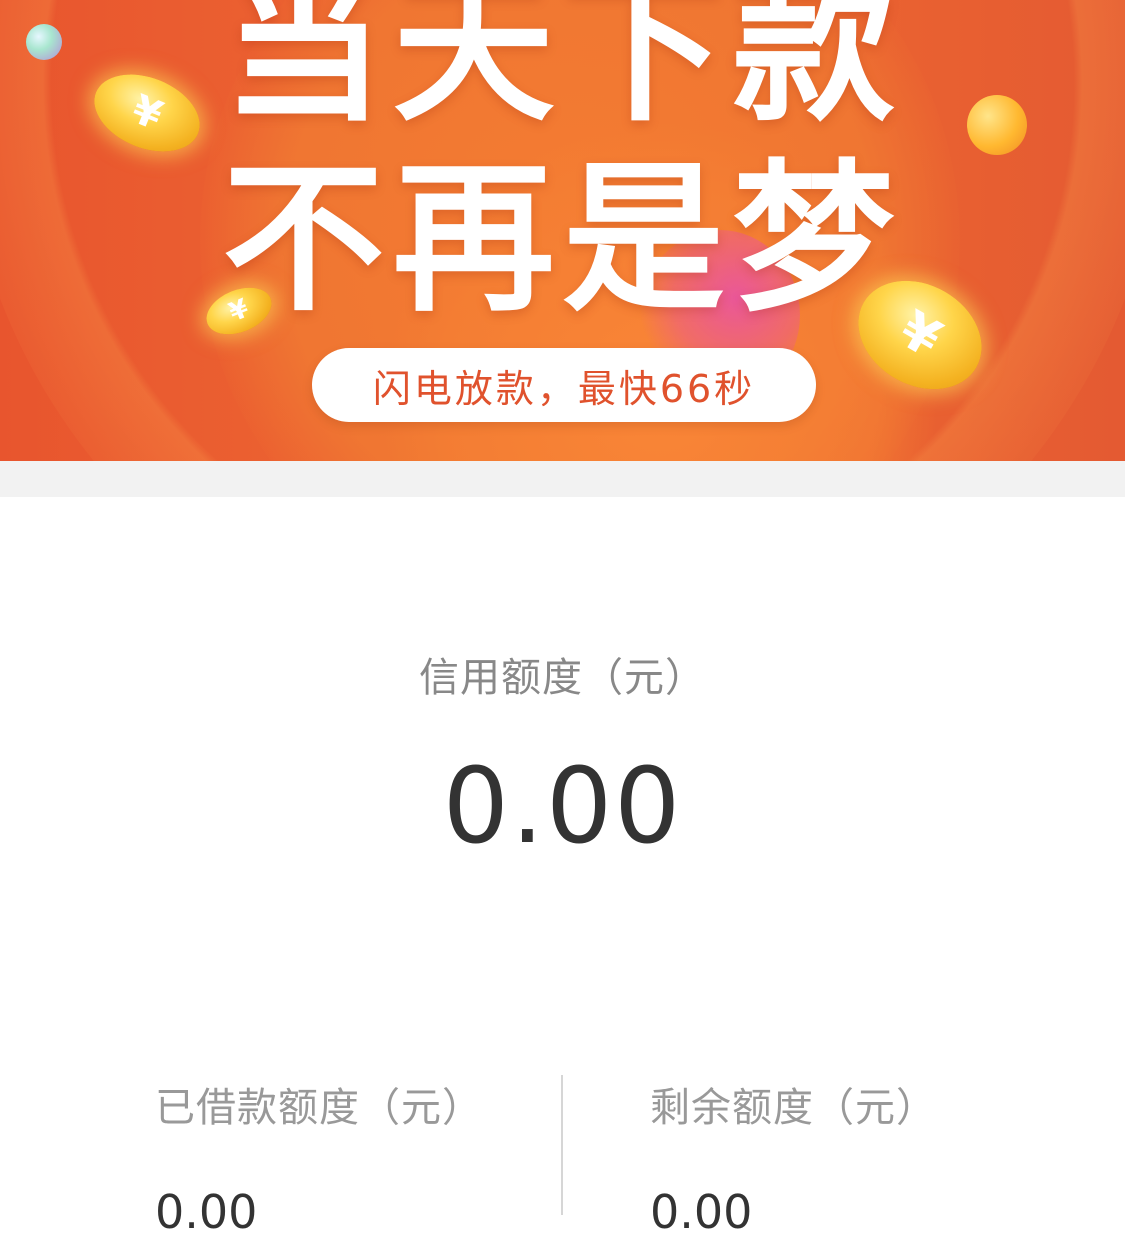  Describe the element at coordinates (562, 240) in the screenshot. I see `banner-headline-line2: 不再是梦` at that location.